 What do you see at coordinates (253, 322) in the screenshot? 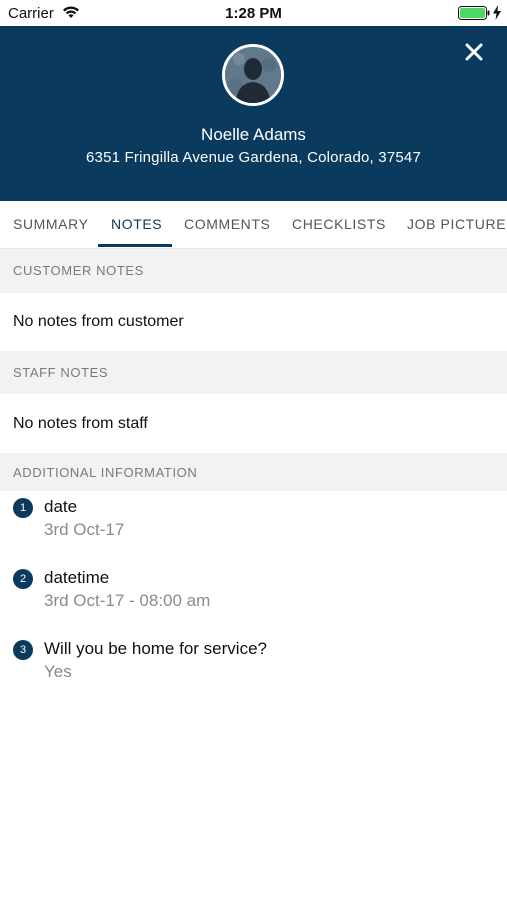
I see `customer-notes-text: No notes from customer` at bounding box center [253, 322].